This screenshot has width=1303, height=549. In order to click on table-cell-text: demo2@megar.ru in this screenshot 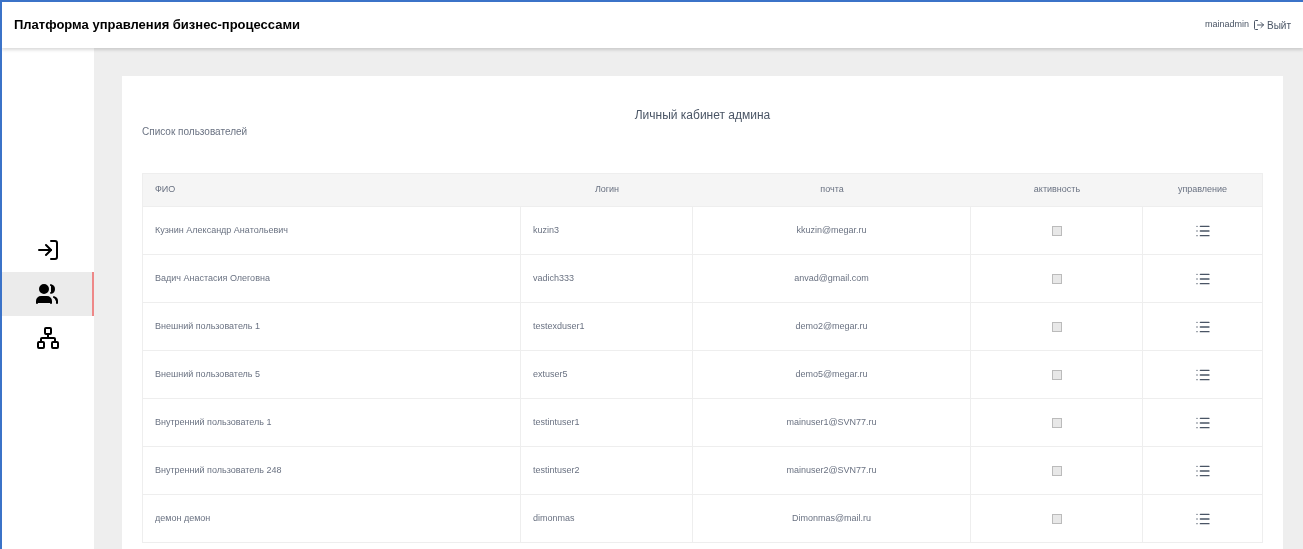, I will do `click(831, 326)`.